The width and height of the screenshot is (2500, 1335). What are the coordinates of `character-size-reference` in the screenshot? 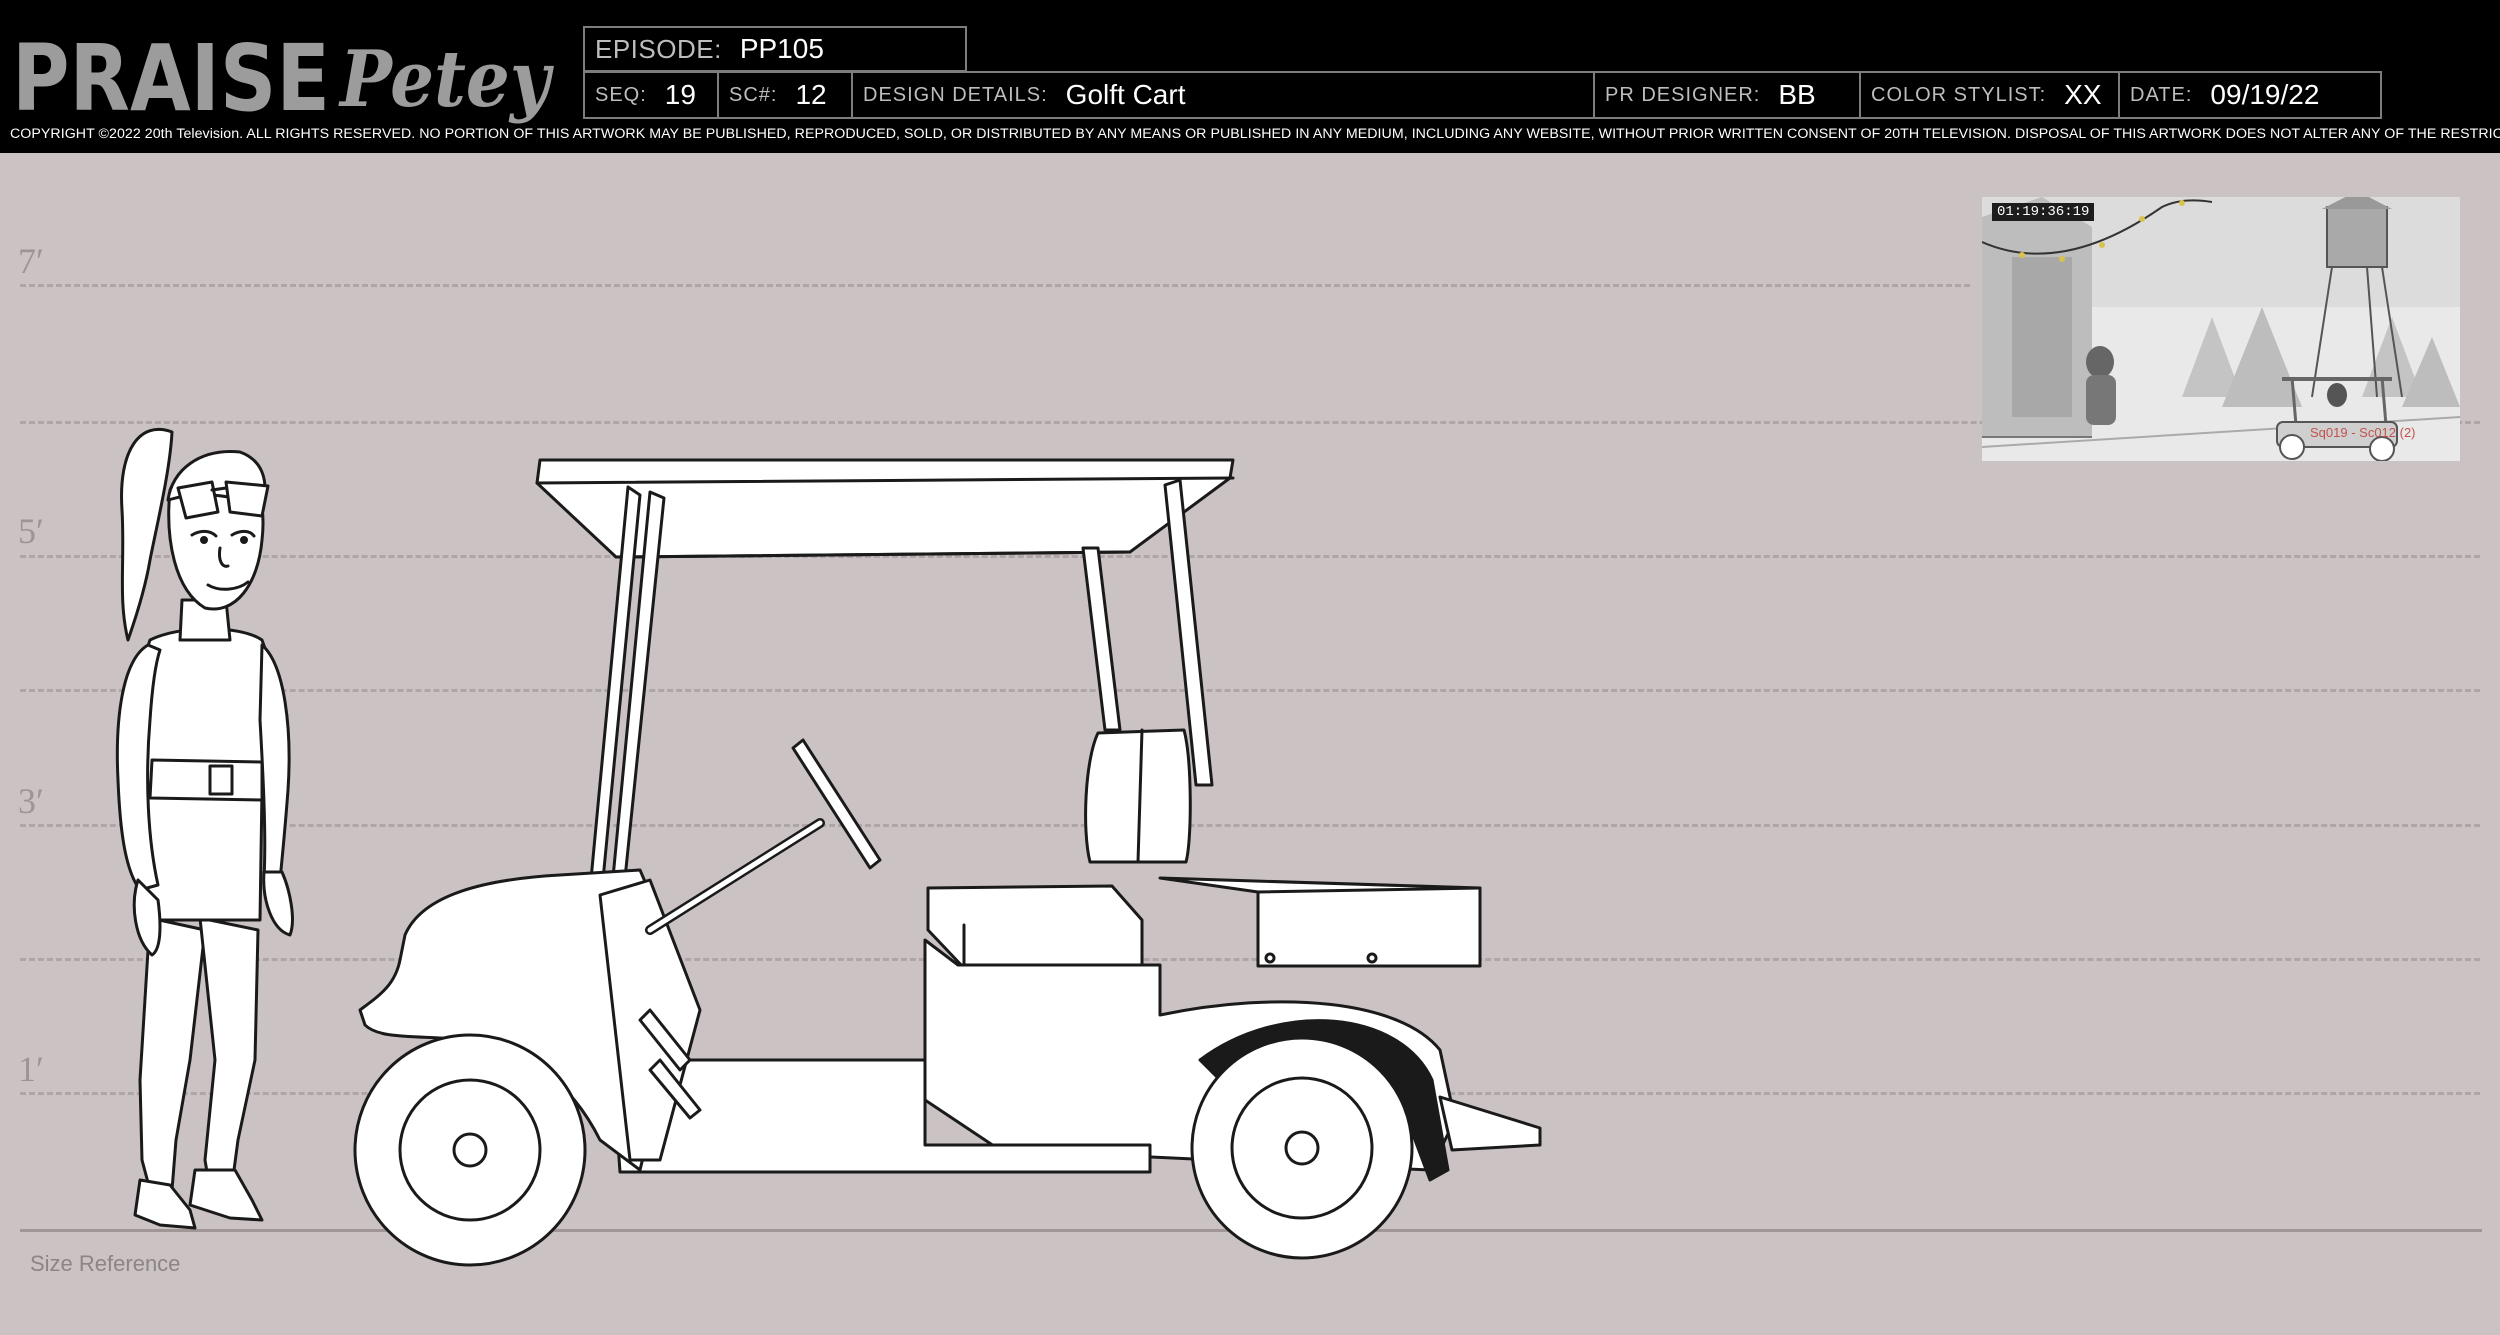 It's located at (204, 828).